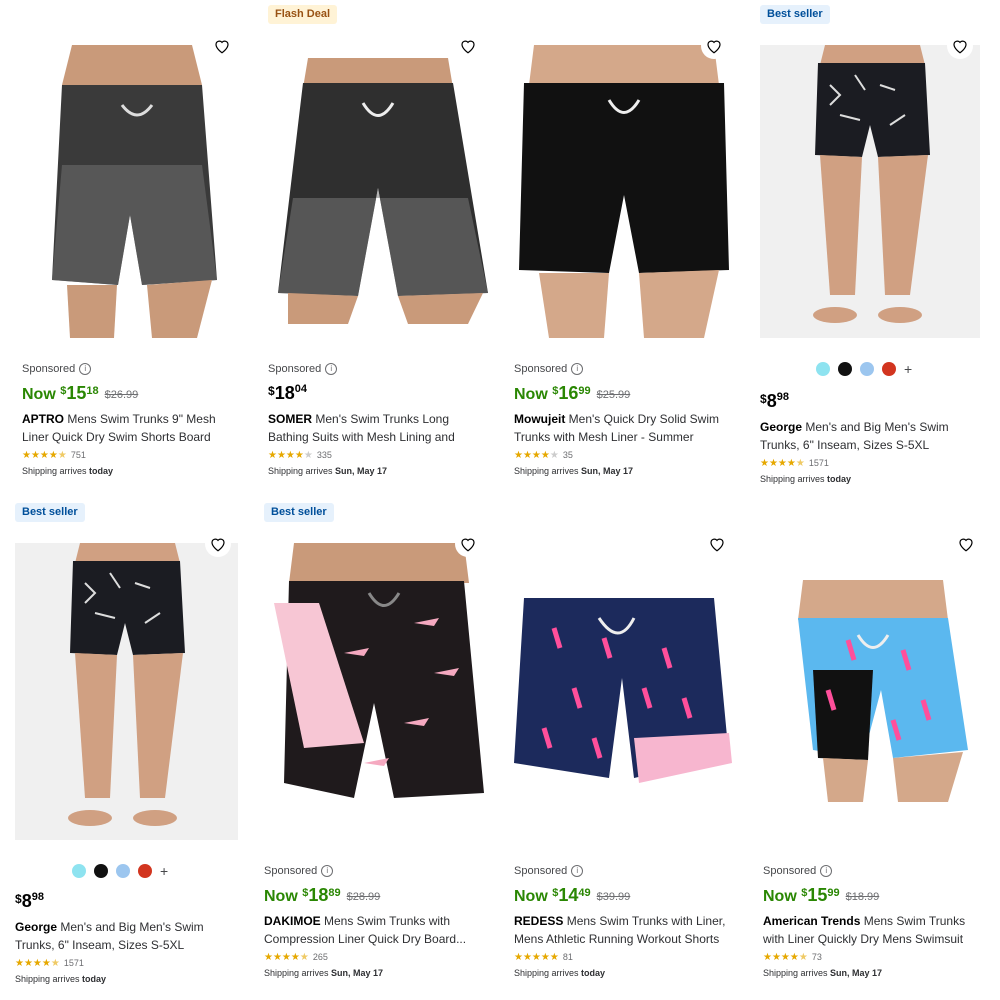  I want to click on price: Now $1699 $25.99, so click(625, 394).